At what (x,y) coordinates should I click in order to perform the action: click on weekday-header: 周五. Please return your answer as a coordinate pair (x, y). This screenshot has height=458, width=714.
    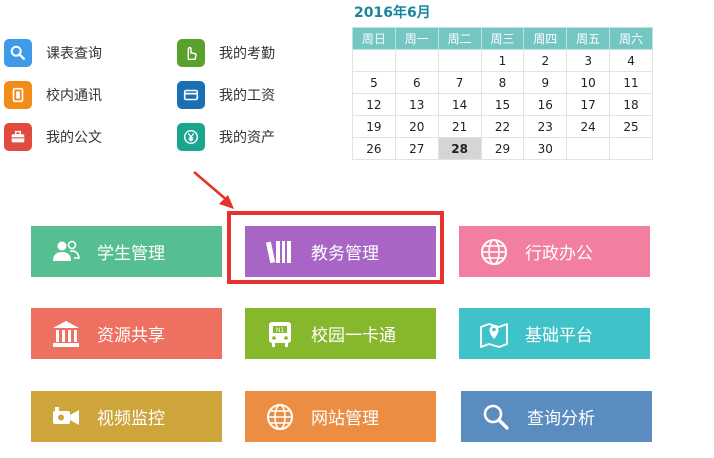
    Looking at the image, I should click on (588, 38).